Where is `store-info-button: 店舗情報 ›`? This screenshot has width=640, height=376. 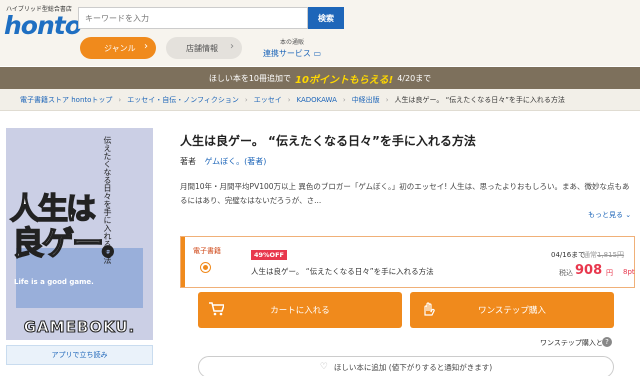 store-info-button: 店舗情報 › is located at coordinates (204, 48).